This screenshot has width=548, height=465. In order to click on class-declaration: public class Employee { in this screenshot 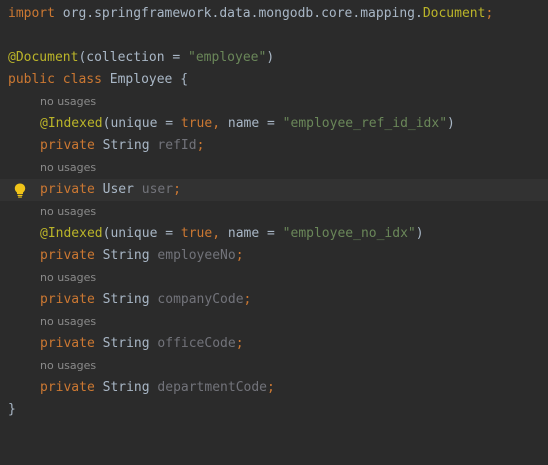, I will do `click(98, 80)`.